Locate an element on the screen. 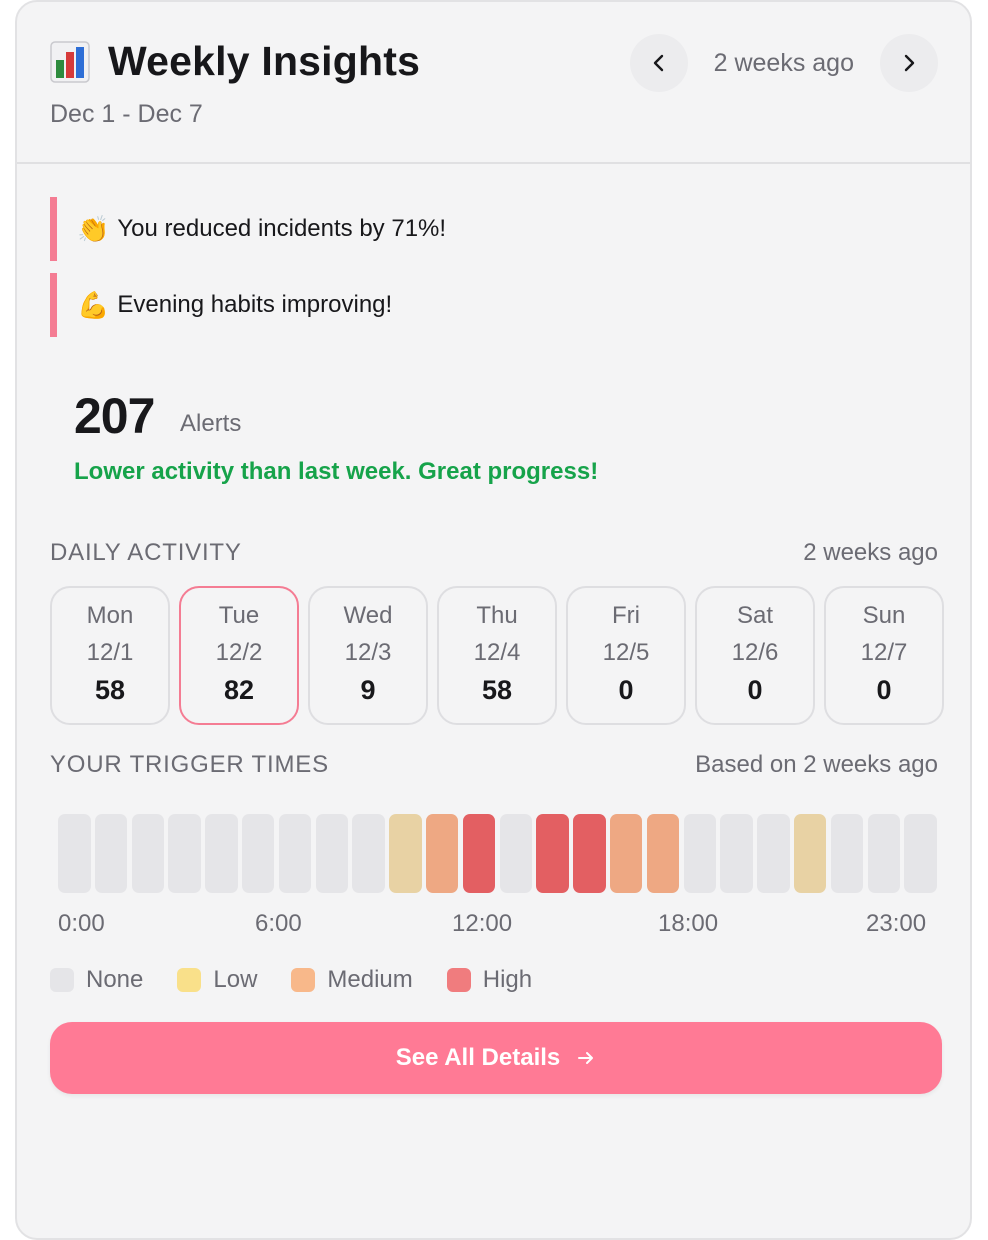 The width and height of the screenshot is (988, 1240). see-all-details-button: See All Details is located at coordinates (496, 1058).